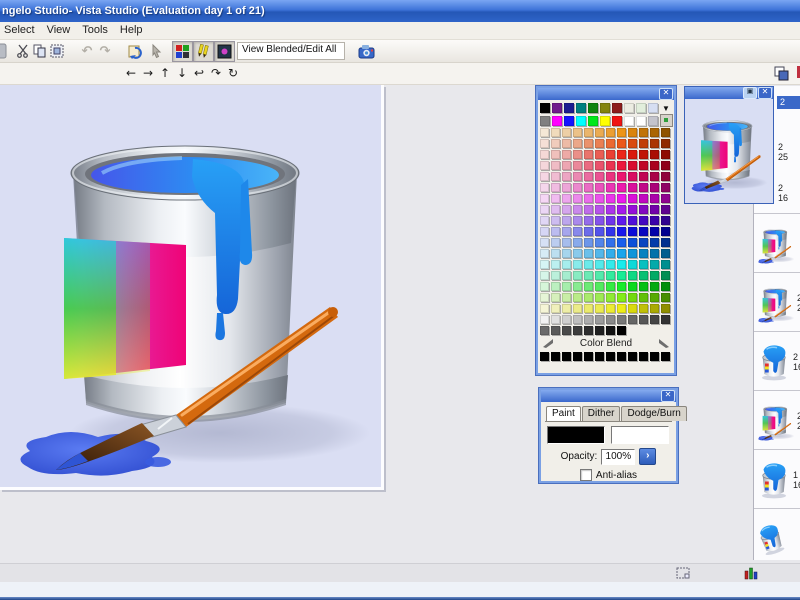 The width and height of the screenshot is (800, 600). Describe the element at coordinates (654, 413) in the screenshot. I see `tab-dodge-burn: Dodge/Burn` at that location.